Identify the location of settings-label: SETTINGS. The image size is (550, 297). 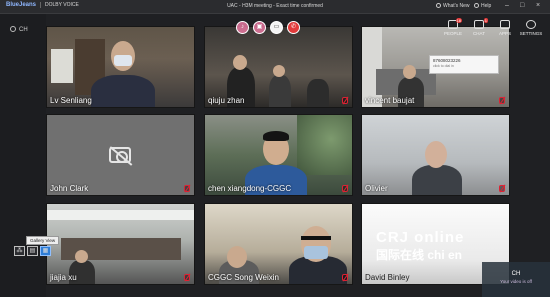
(531, 33).